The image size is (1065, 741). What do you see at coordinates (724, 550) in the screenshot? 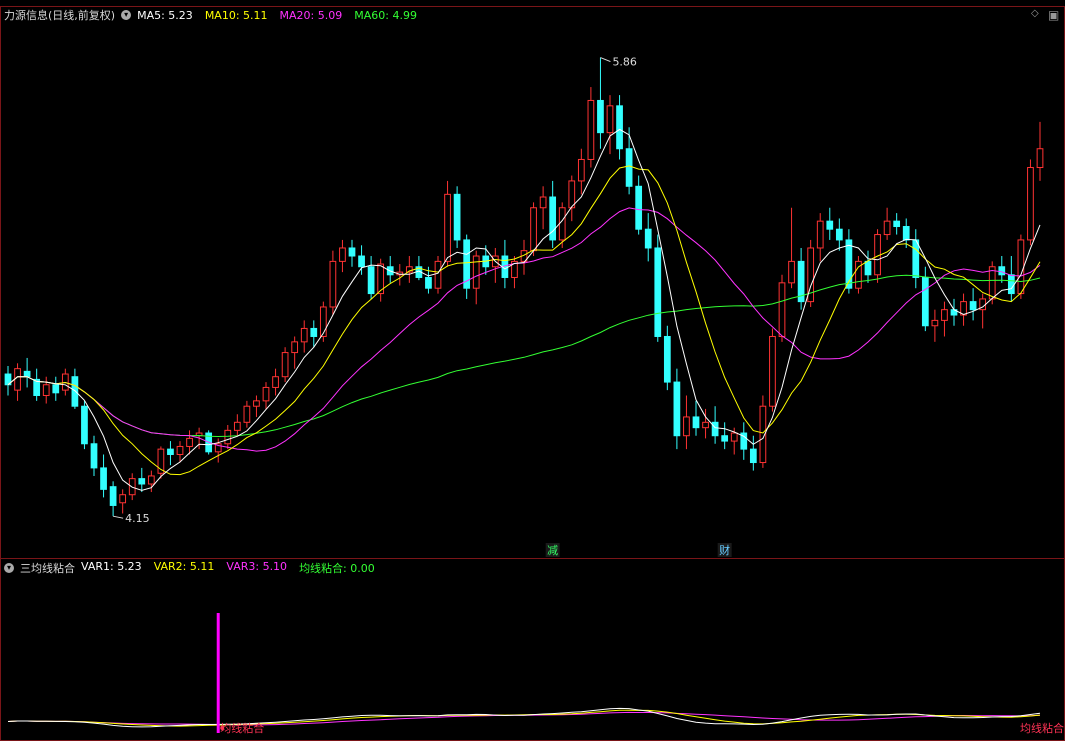
I see `event-tag: 财` at bounding box center [724, 550].